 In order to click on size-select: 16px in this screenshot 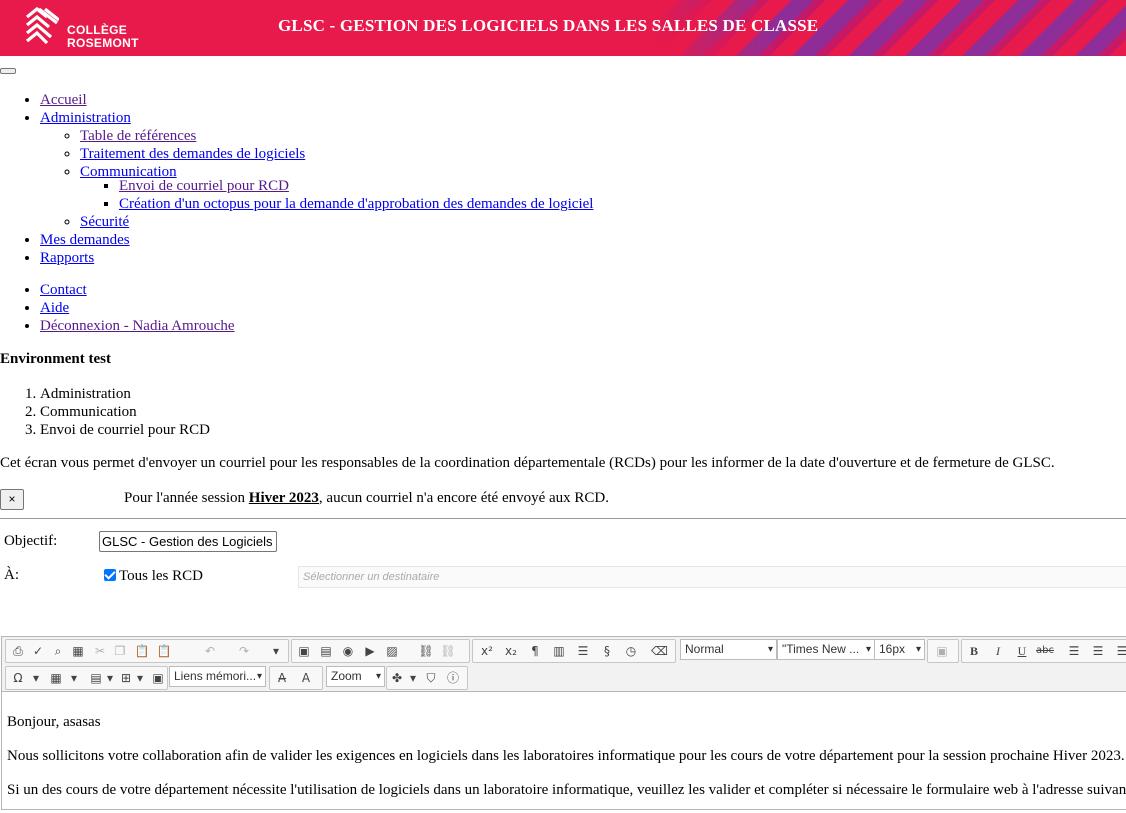, I will do `click(899, 649)`.